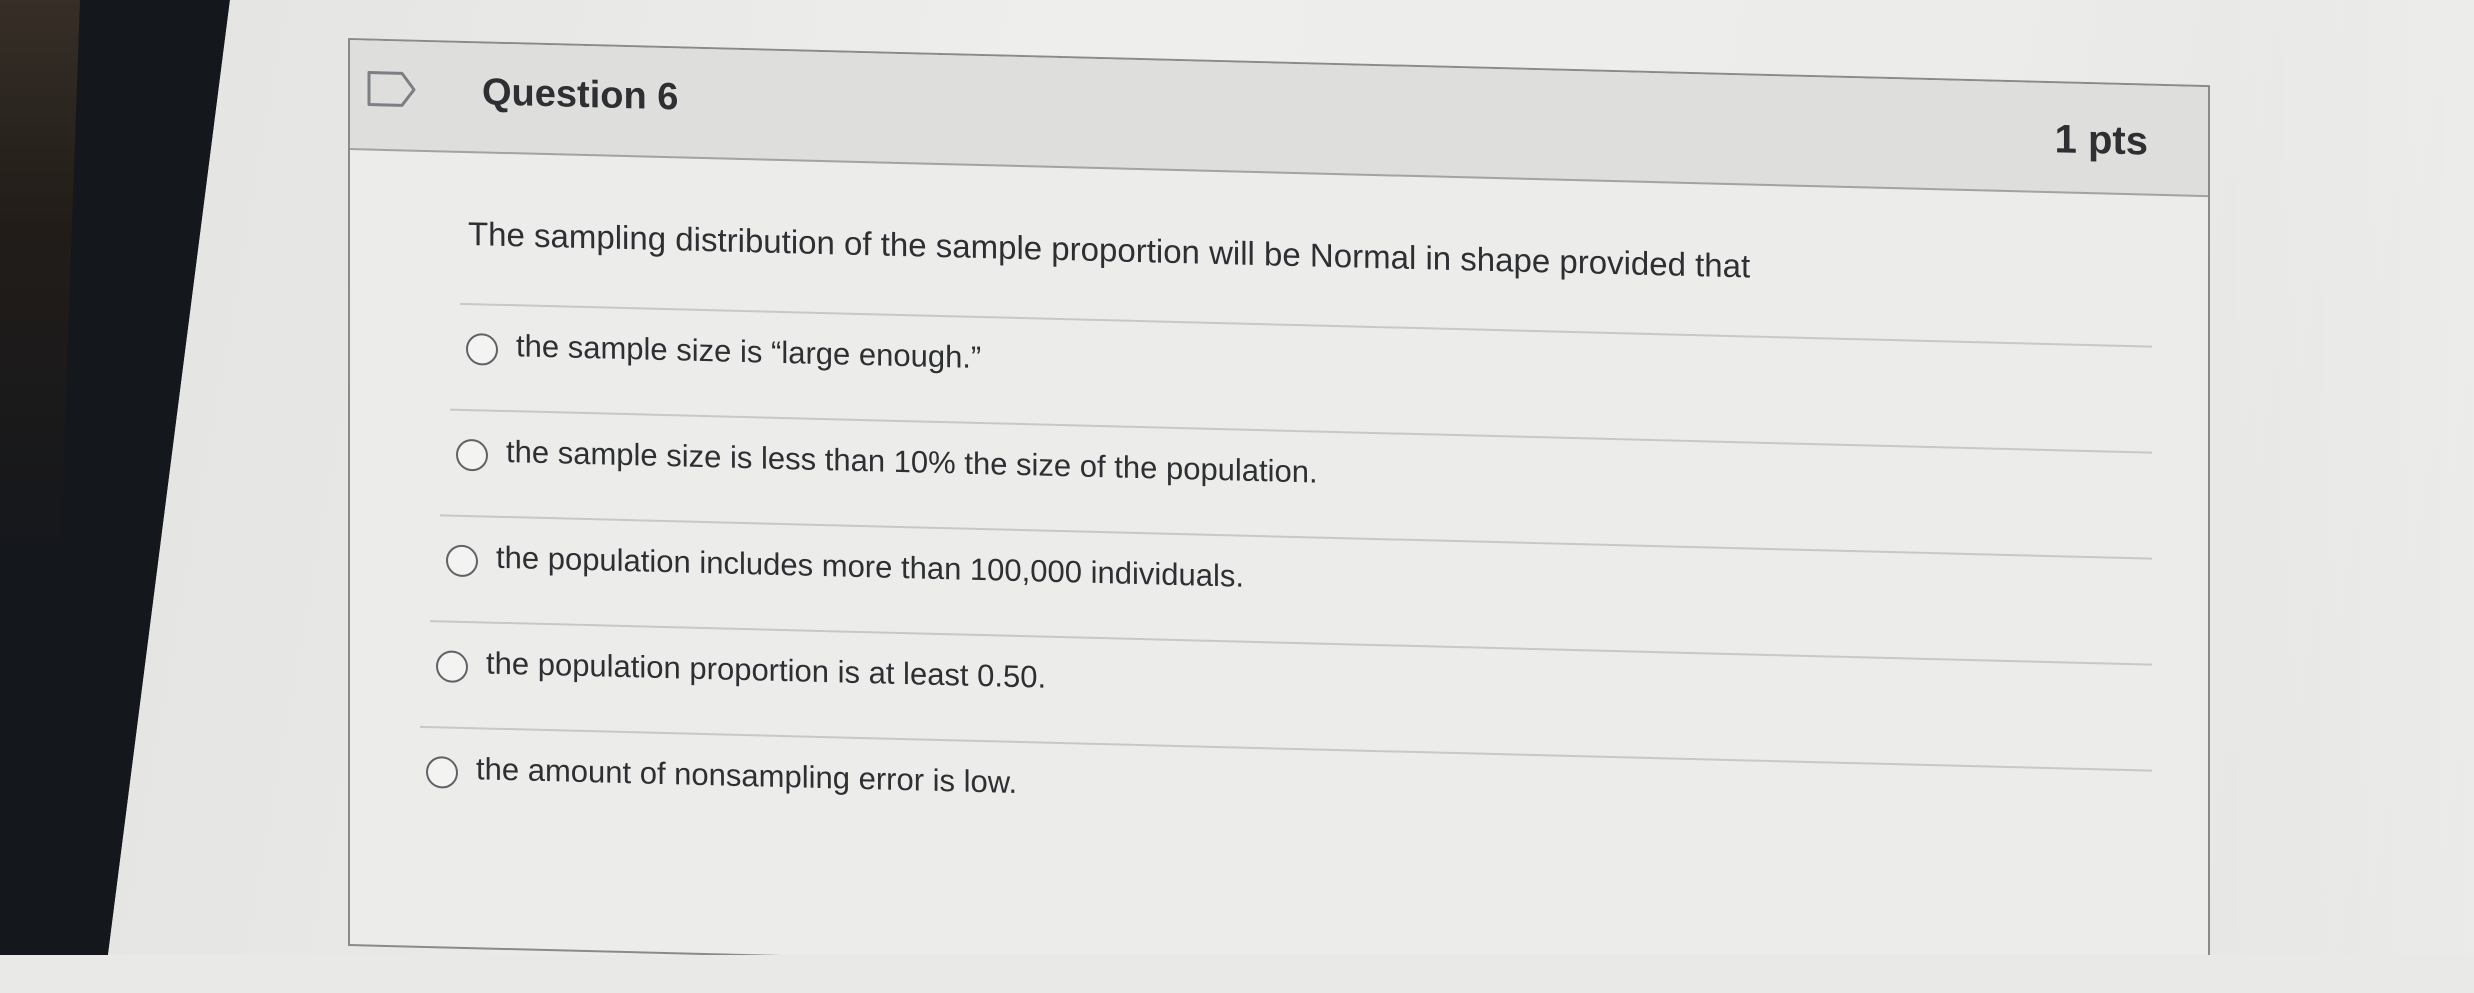 Image resolution: width=2474 pixels, height=993 pixels. I want to click on question-title: Question 6, so click(580, 95).